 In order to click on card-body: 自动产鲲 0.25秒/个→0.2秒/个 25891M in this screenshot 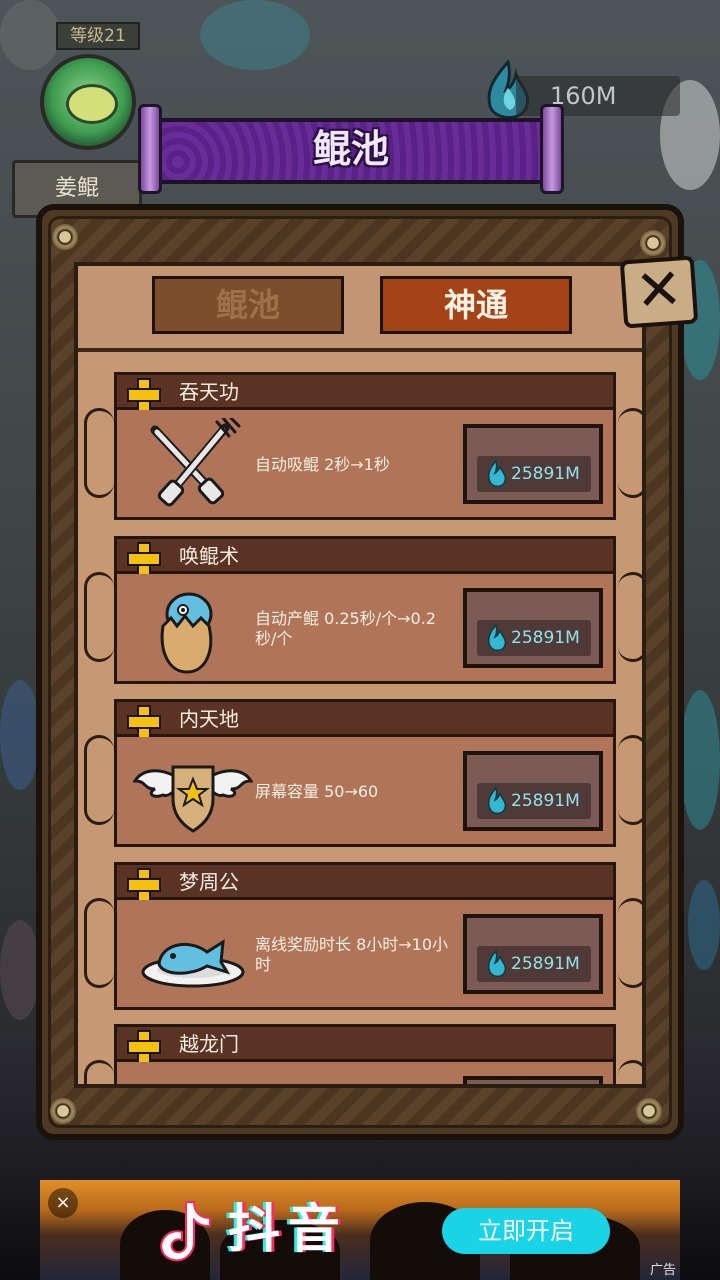, I will do `click(365, 629)`.